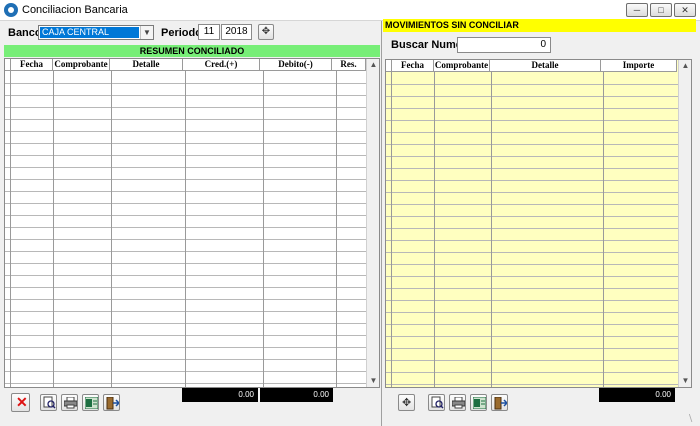 The width and height of the screenshot is (700, 426). I want to click on exit-icon, so click(500, 403).